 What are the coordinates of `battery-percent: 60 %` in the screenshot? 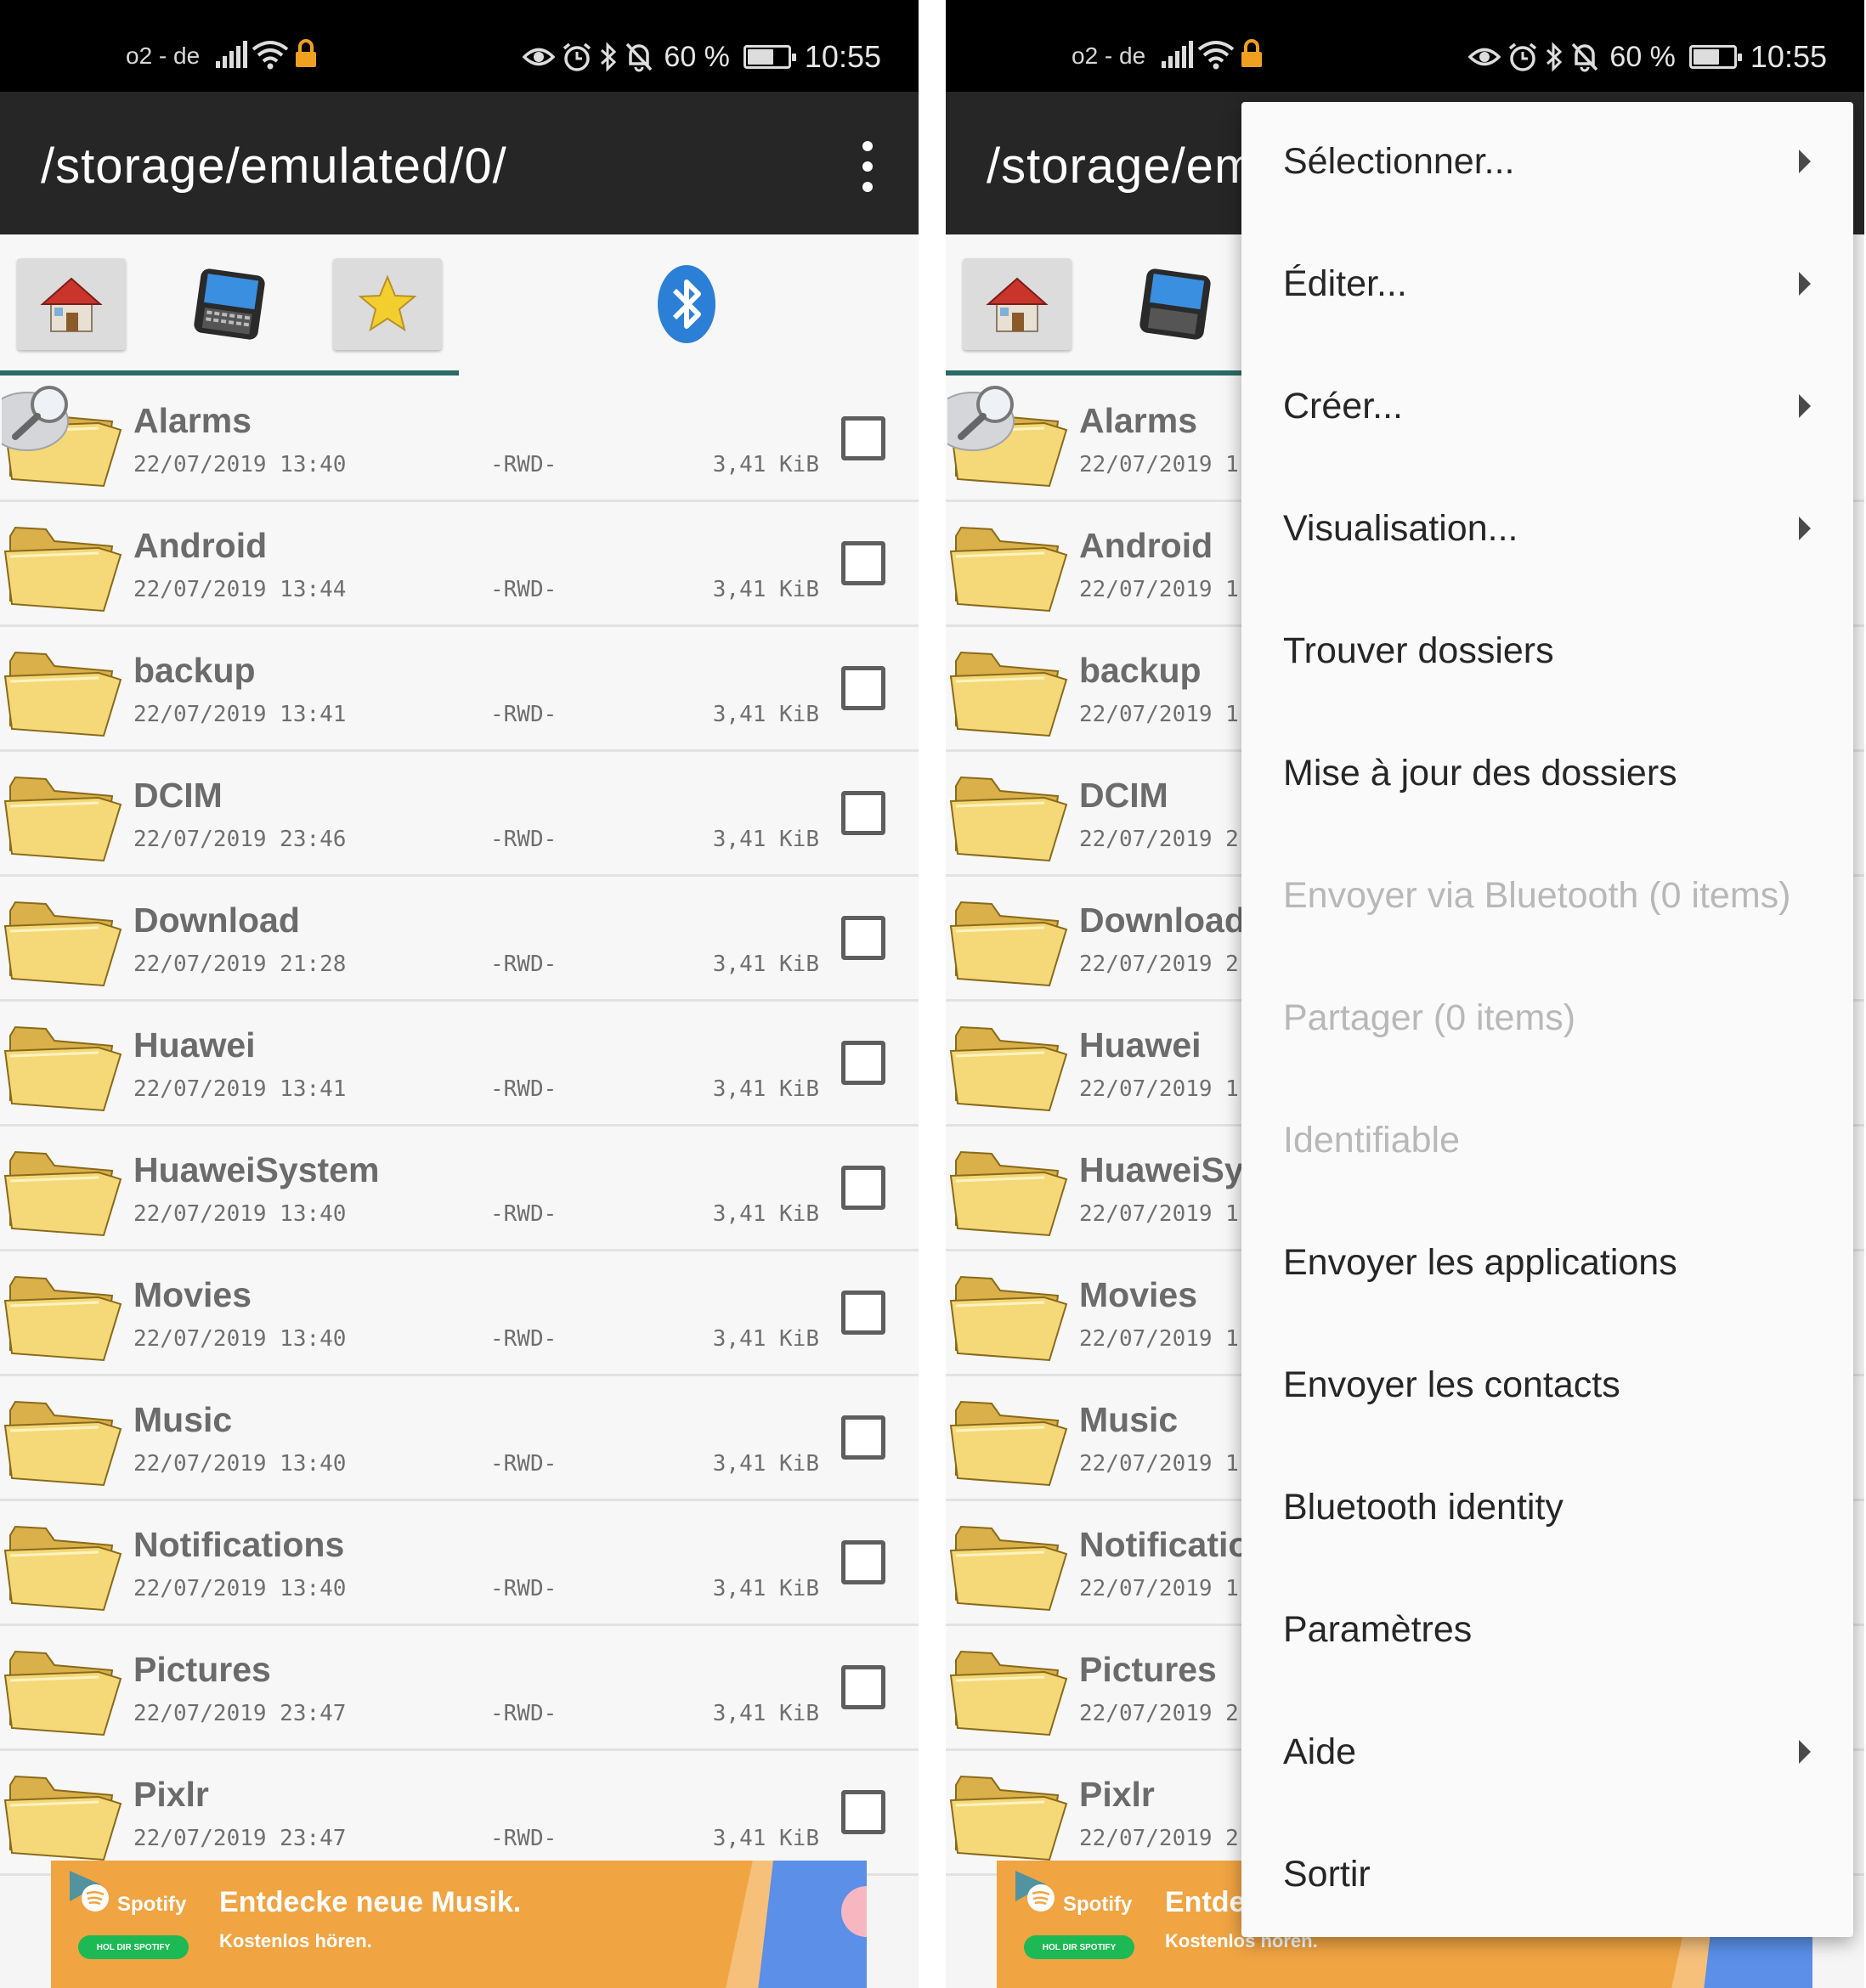 It's located at (1643, 56).